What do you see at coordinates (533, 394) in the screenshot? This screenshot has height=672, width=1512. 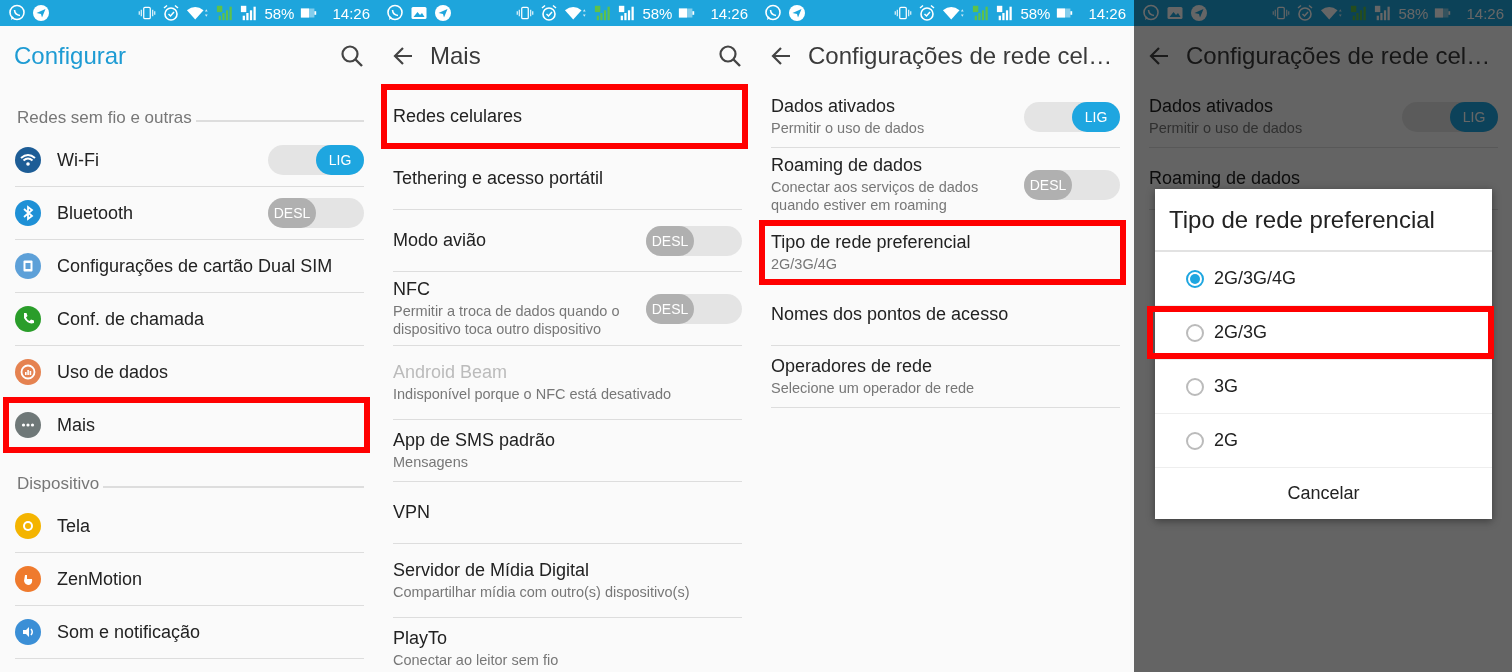 I see `item-subtitle: Indisponível porque o NFC está desativado` at bounding box center [533, 394].